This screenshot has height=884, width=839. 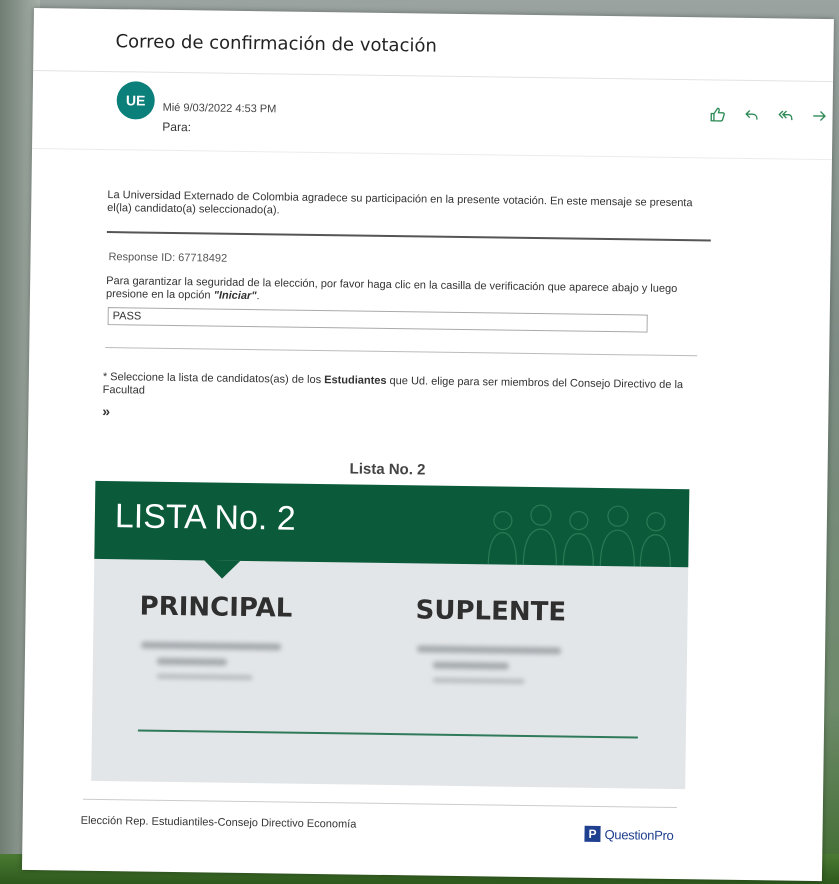 What do you see at coordinates (377, 320) in the screenshot?
I see `pass-field: PASS` at bounding box center [377, 320].